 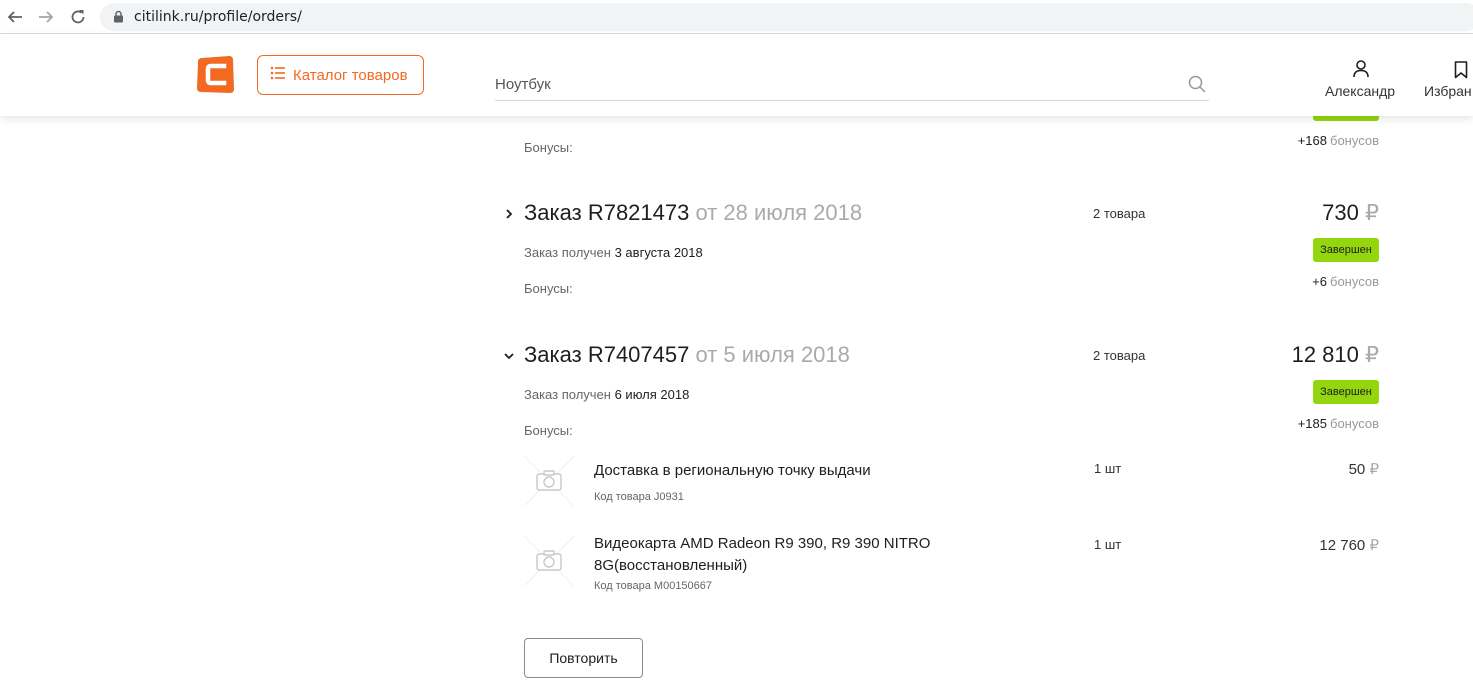 I want to click on site-header: Каталог товаров Александр Избран, so click(x=736, y=75).